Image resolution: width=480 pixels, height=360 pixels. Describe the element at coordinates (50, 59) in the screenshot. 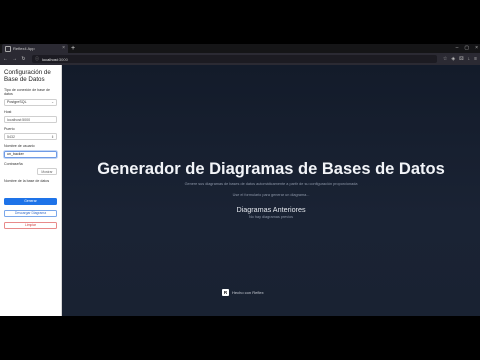

I see `url-host: localhost` at that location.